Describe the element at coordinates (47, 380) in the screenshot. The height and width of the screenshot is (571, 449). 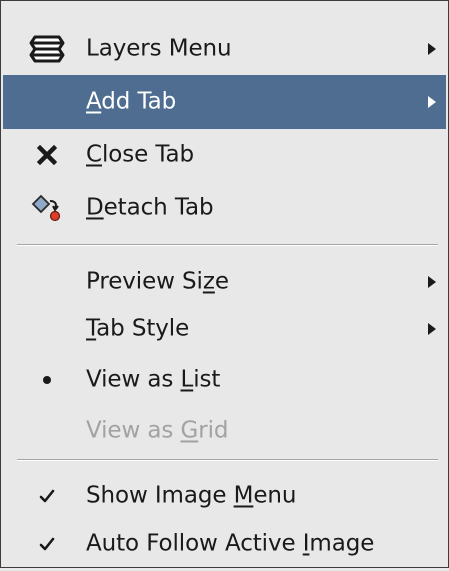
I see `bullet-icon` at that location.